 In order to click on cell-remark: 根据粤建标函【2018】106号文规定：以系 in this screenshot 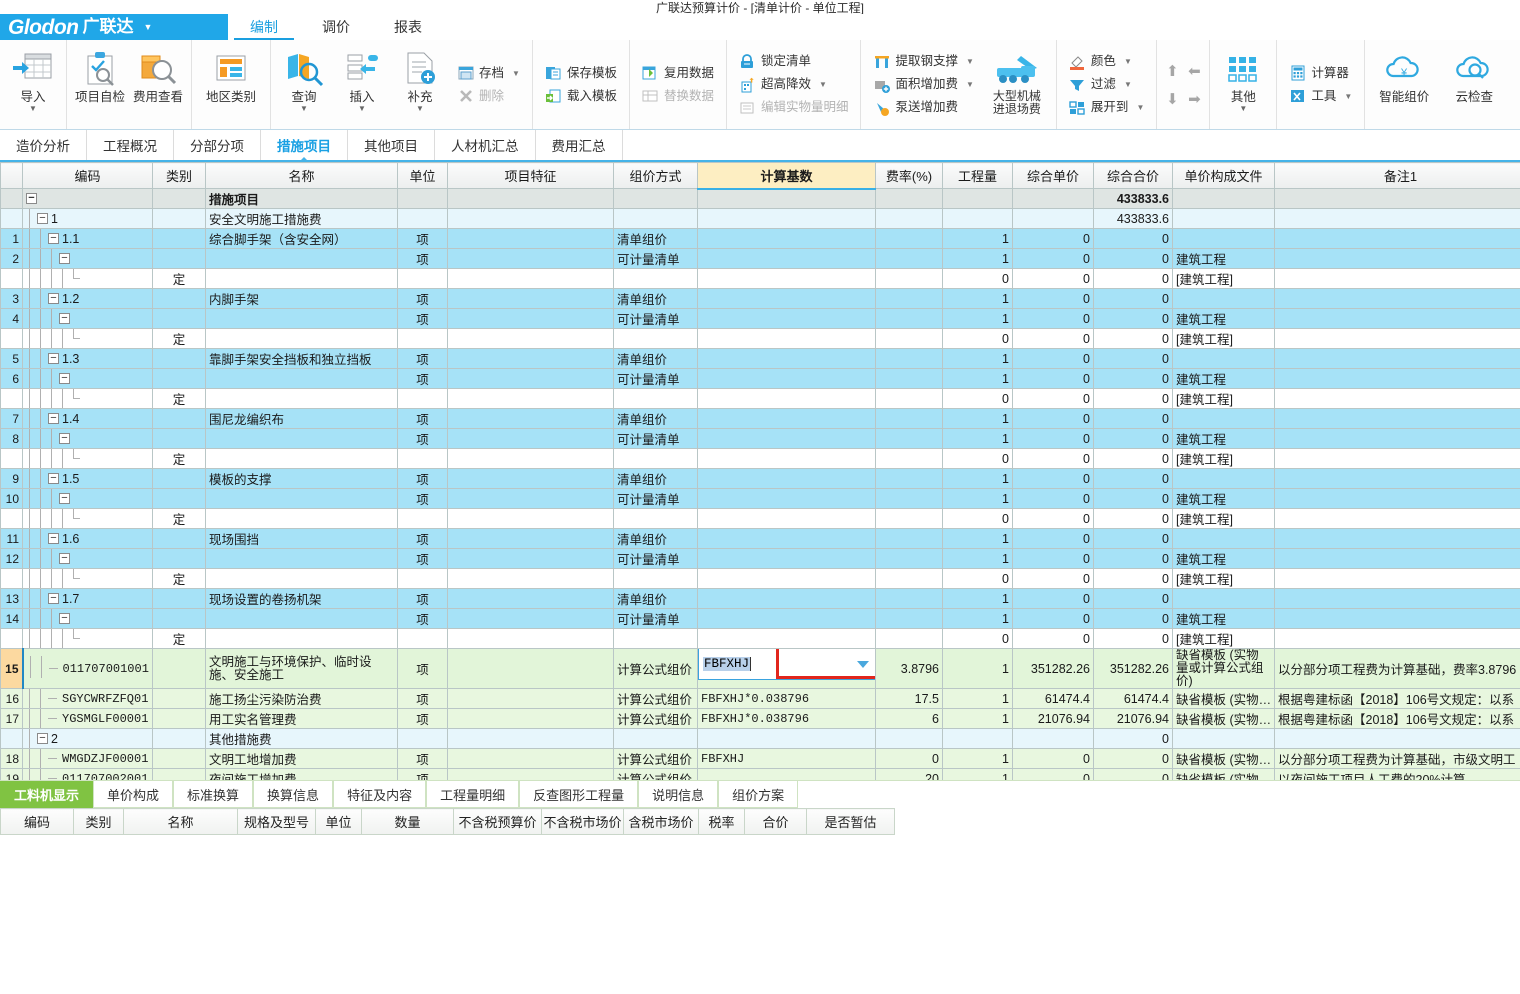, I will do `click(1397, 718)`.